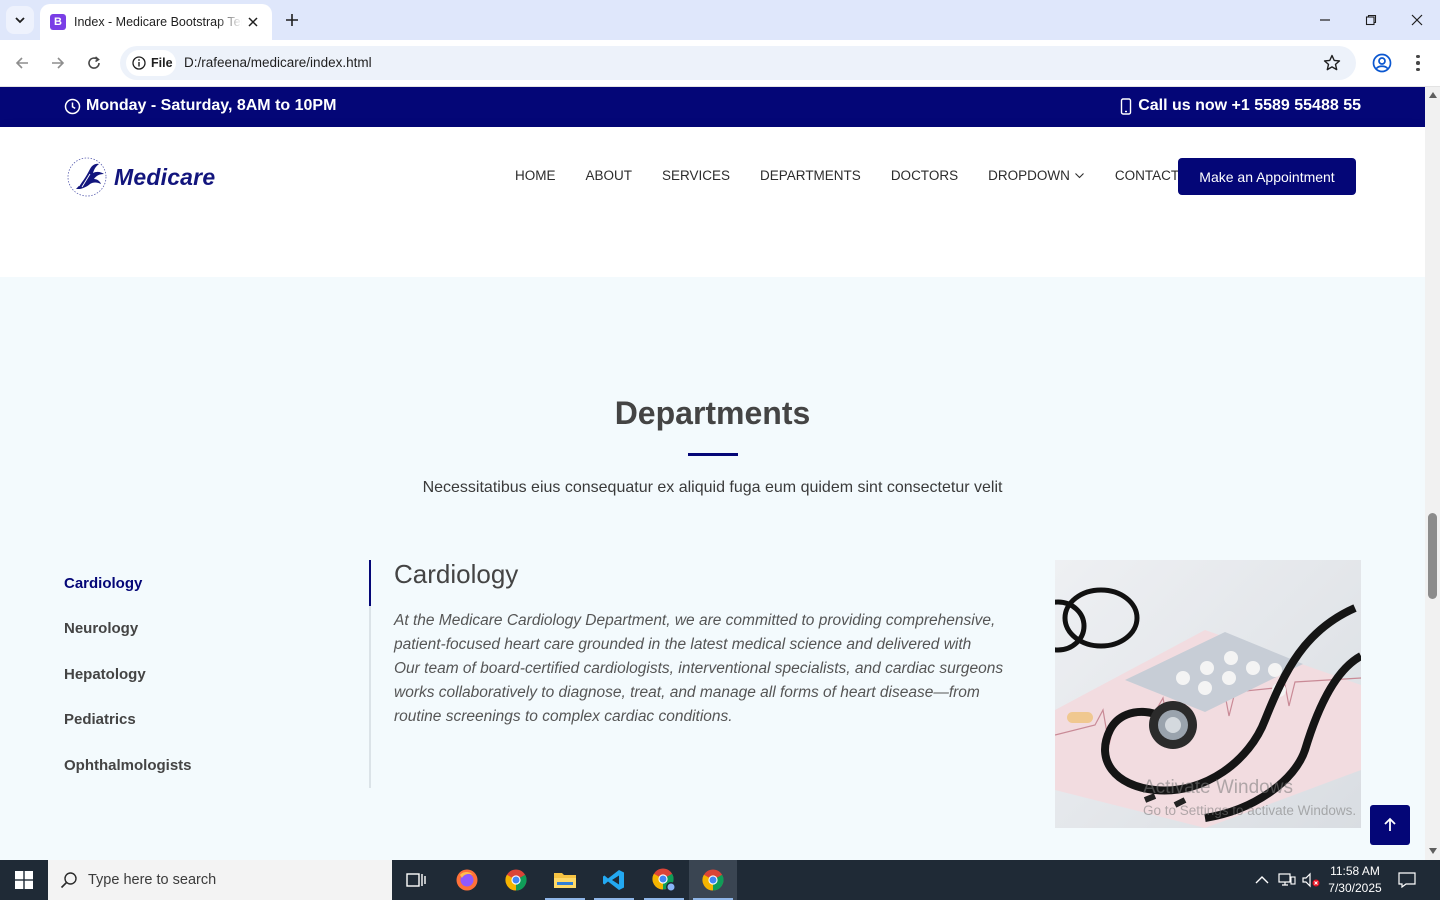 This screenshot has height=900, width=1440. What do you see at coordinates (1126, 106) in the screenshot?
I see `phone-icon` at bounding box center [1126, 106].